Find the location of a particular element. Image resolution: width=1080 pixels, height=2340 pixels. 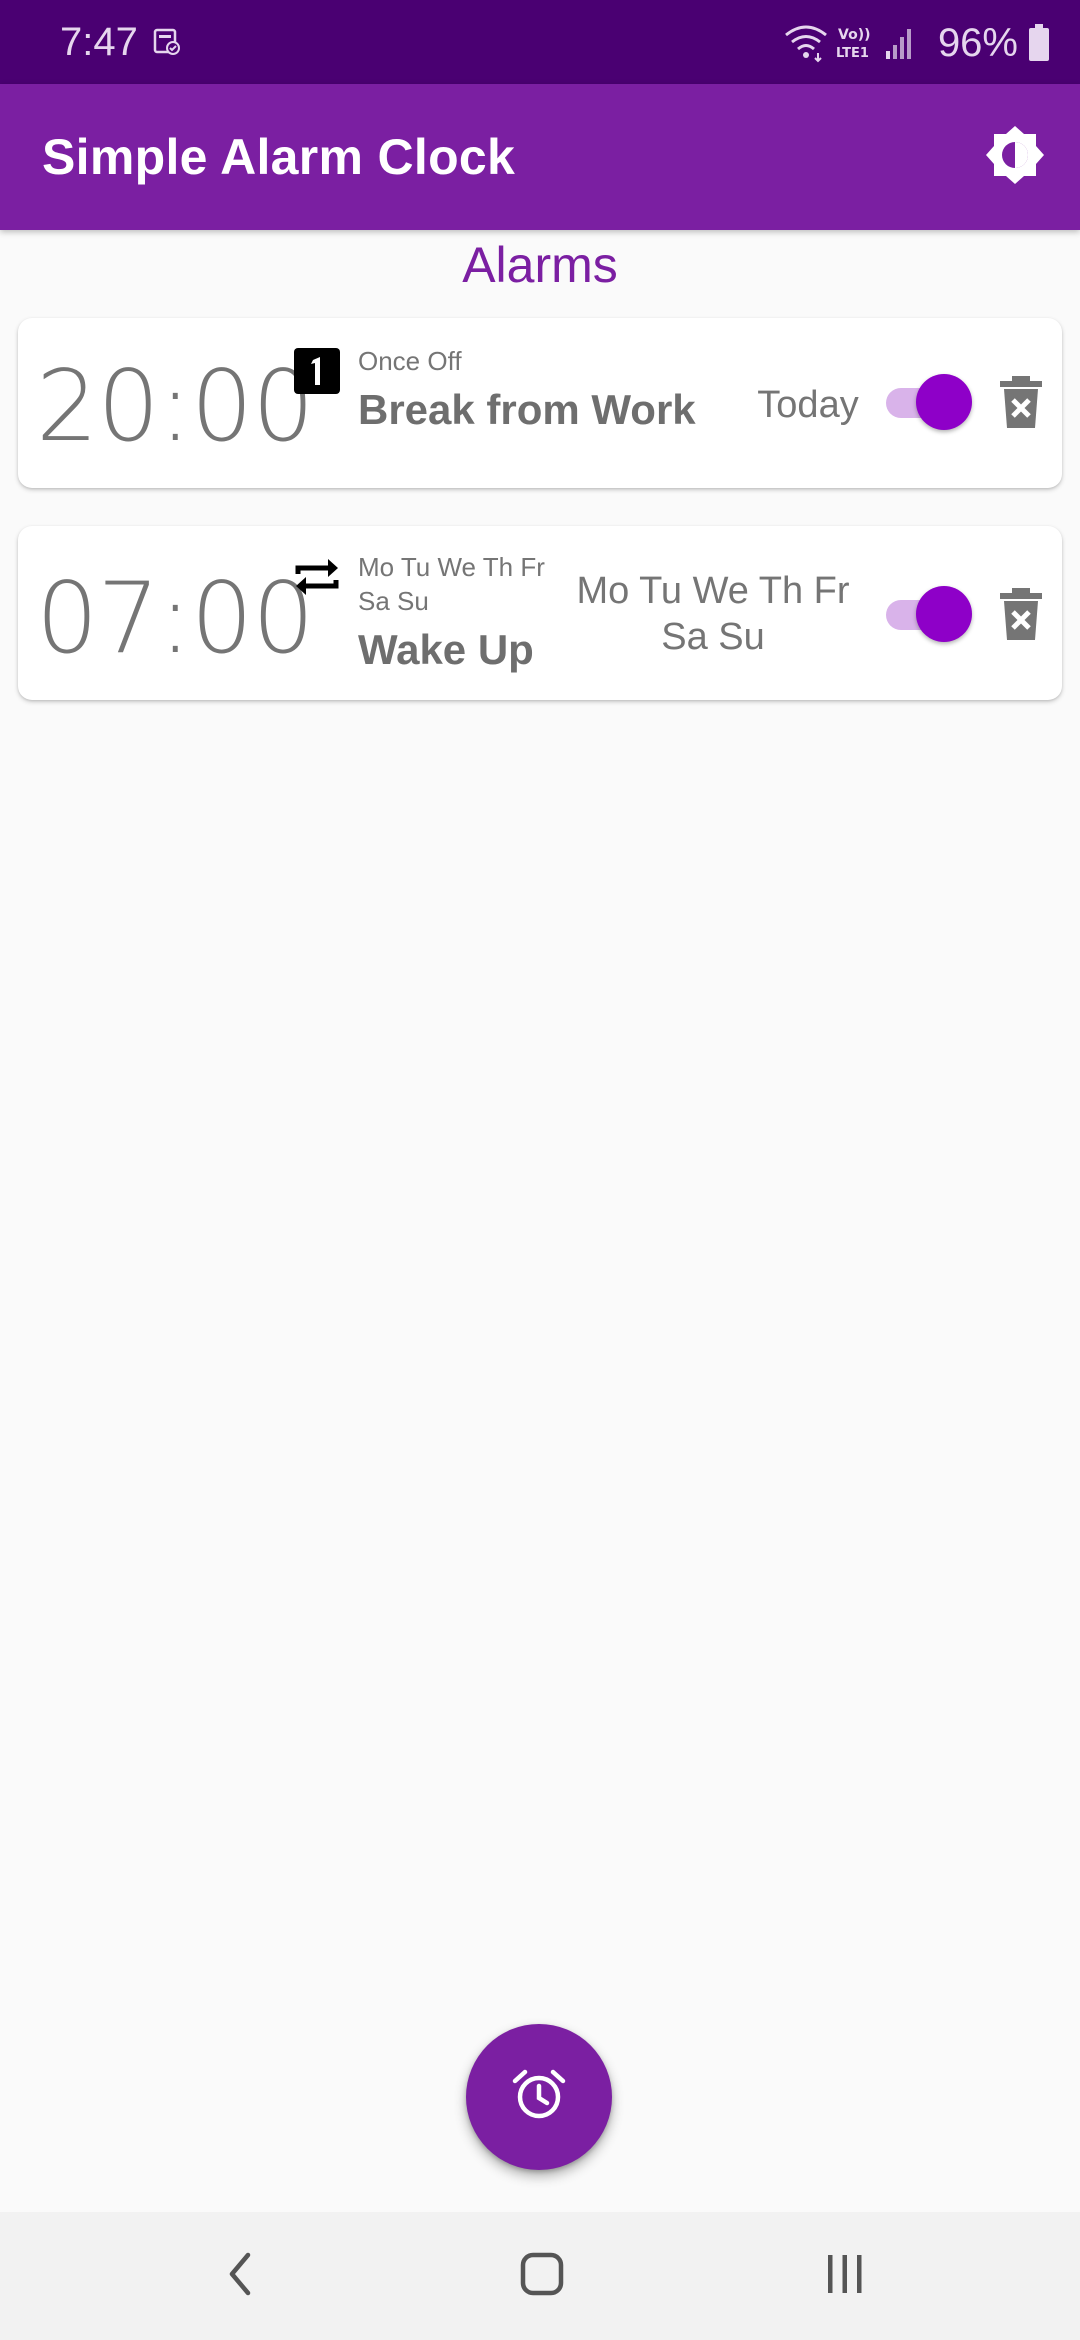

alarm-hour: 07 is located at coordinates (98, 619).